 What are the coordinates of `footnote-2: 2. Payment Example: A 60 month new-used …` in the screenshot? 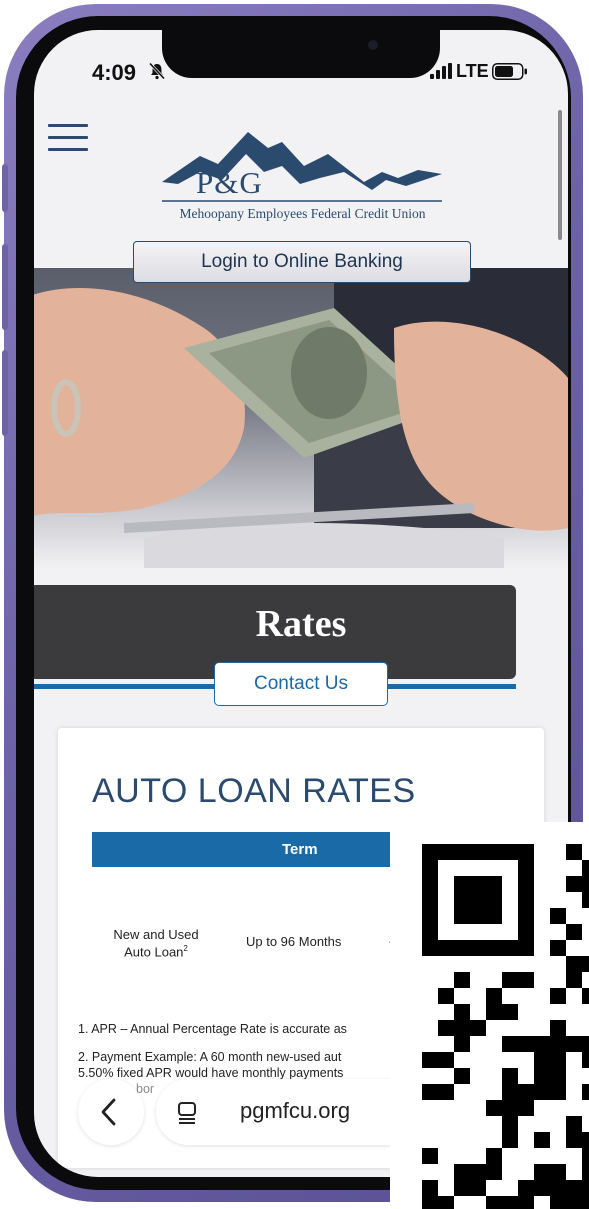 It's located at (210, 1057).